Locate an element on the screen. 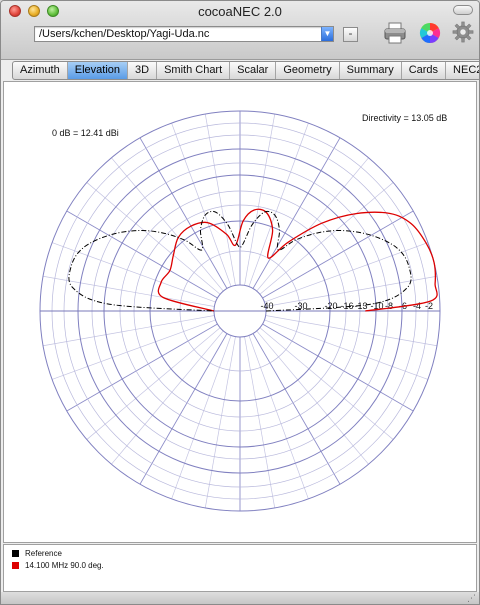 Image resolution: width=480 pixels, height=605 pixels. legend-item-pattern: 14.100 MHz 90.0 deg. is located at coordinates (58, 565).